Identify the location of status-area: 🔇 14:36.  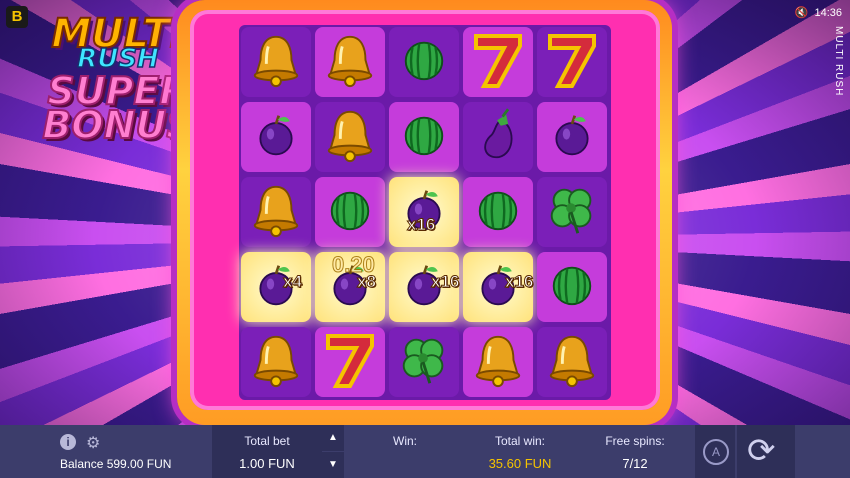
(818, 13).